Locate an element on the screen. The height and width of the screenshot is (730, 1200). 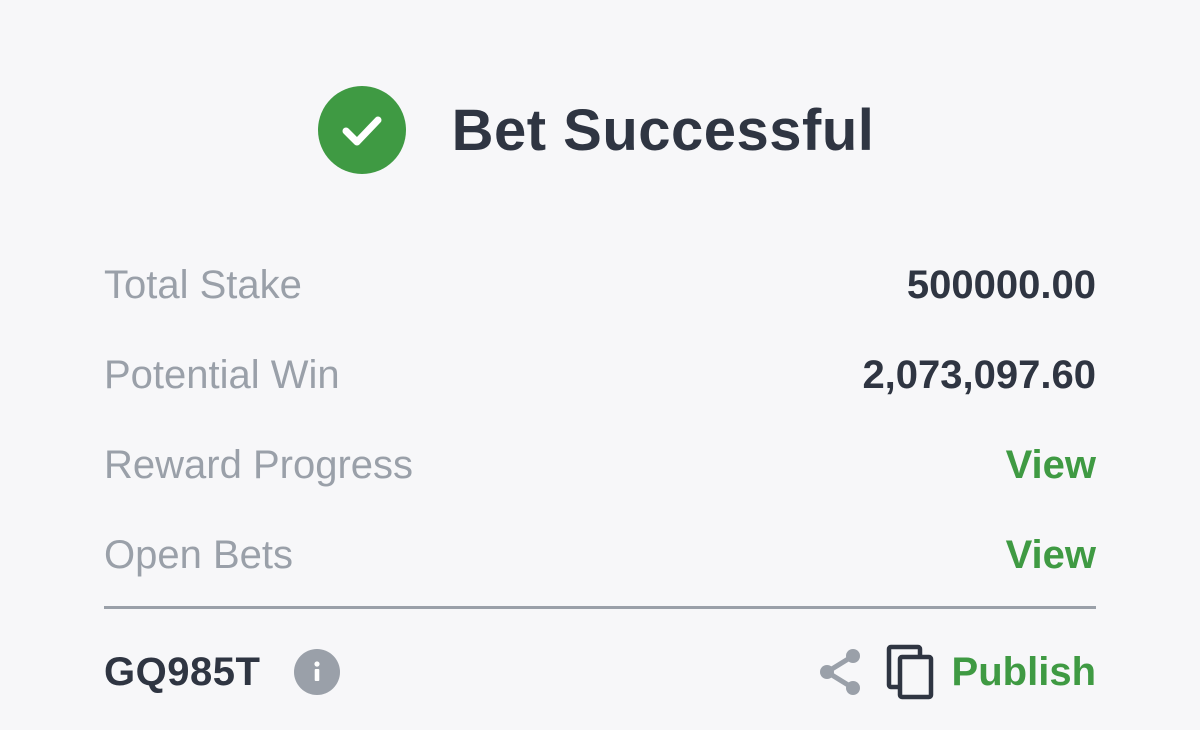
open-bets-label: Open Bets is located at coordinates (199, 554).